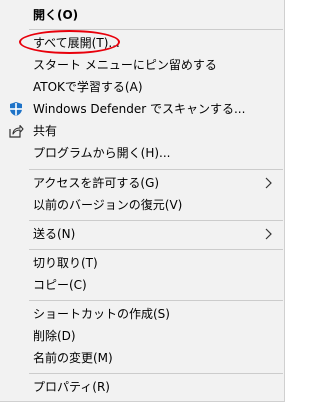 This screenshot has height=403, width=320. Describe the element at coordinates (142, 336) in the screenshot. I see `menu-item-delete: 削除(D)` at that location.